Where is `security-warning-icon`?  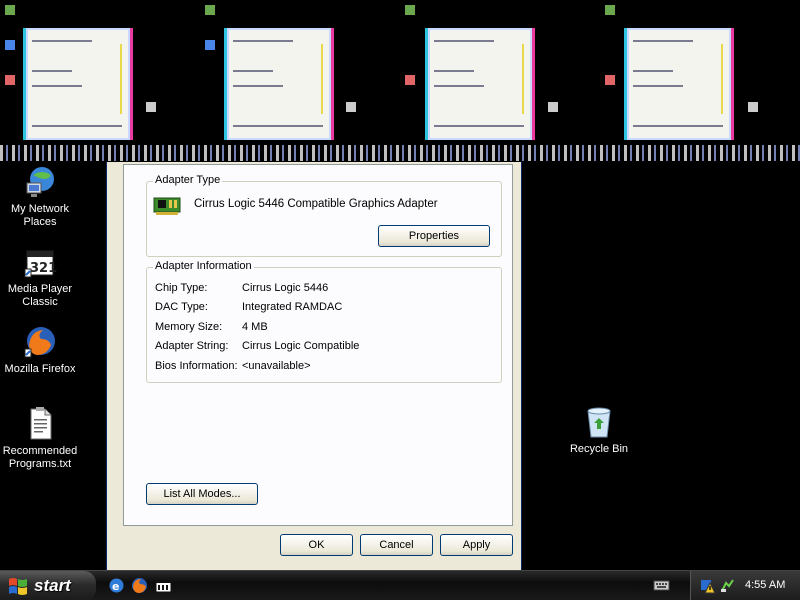
security-warning-icon is located at coordinates (707, 585).